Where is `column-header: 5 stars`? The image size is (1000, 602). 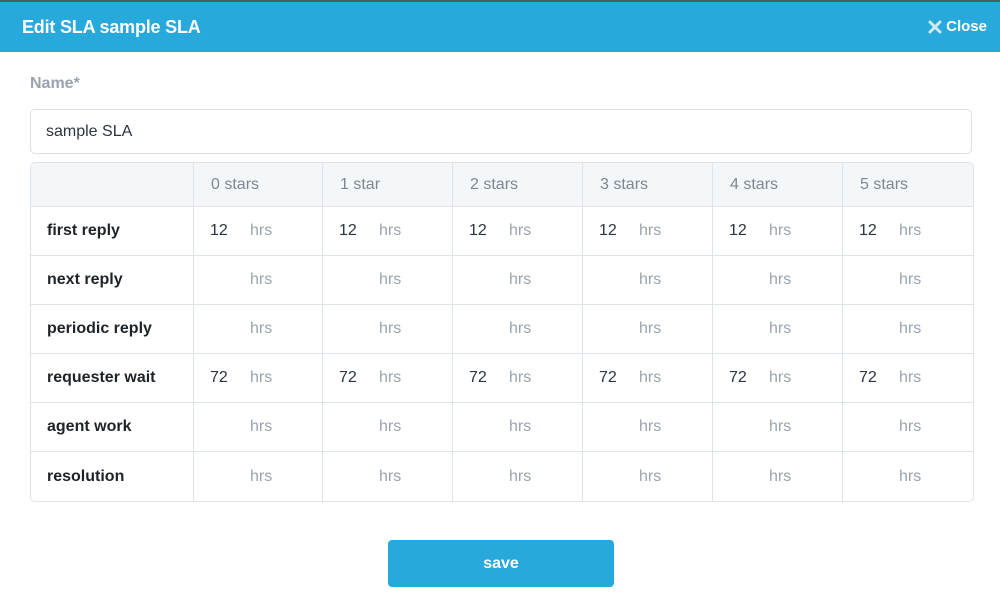 column-header: 5 stars is located at coordinates (908, 185).